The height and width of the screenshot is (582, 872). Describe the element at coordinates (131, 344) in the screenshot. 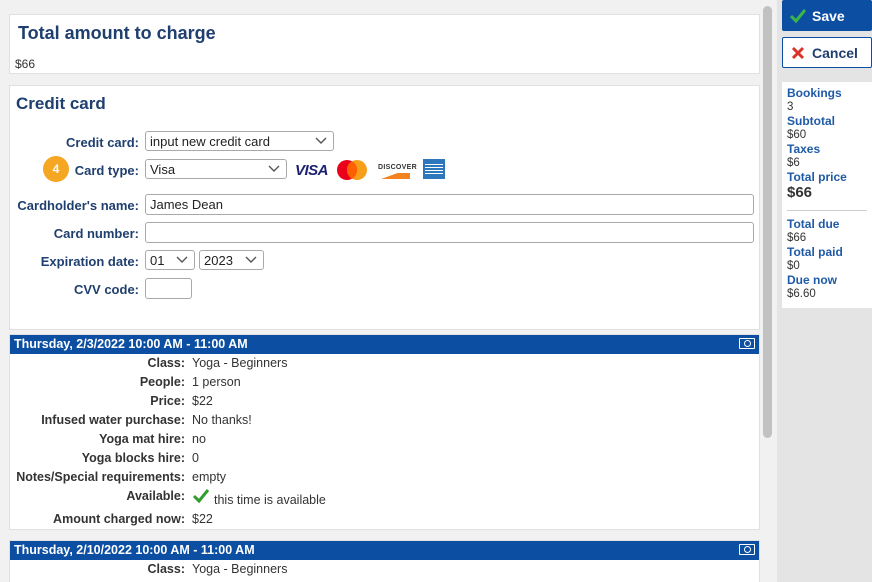

I see `booking-date: Thursday, 2/3/2022 10:00 AM - 11:00 AM` at that location.